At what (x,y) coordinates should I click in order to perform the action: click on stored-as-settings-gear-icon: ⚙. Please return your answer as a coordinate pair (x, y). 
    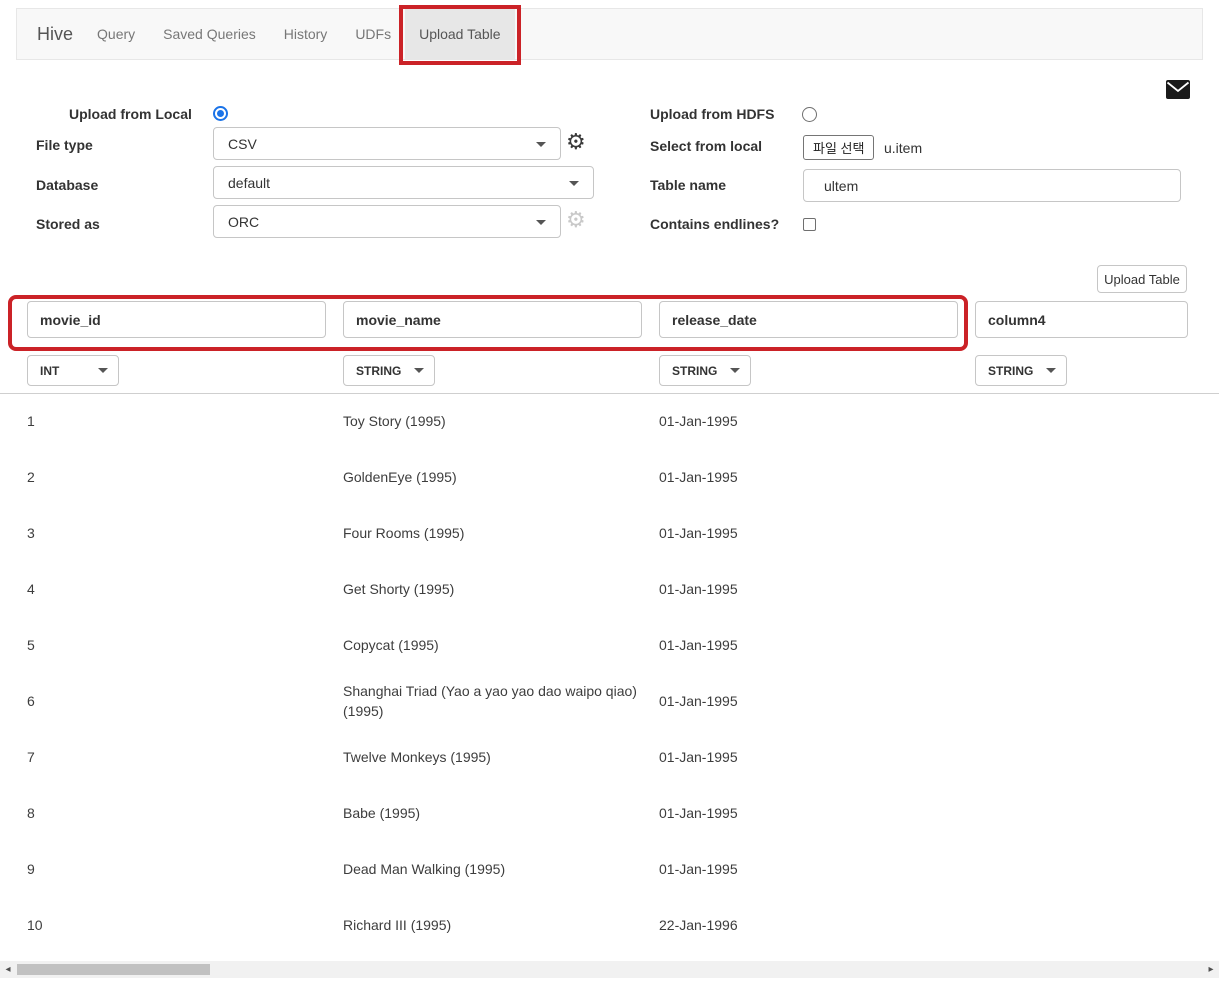
    Looking at the image, I should click on (576, 220).